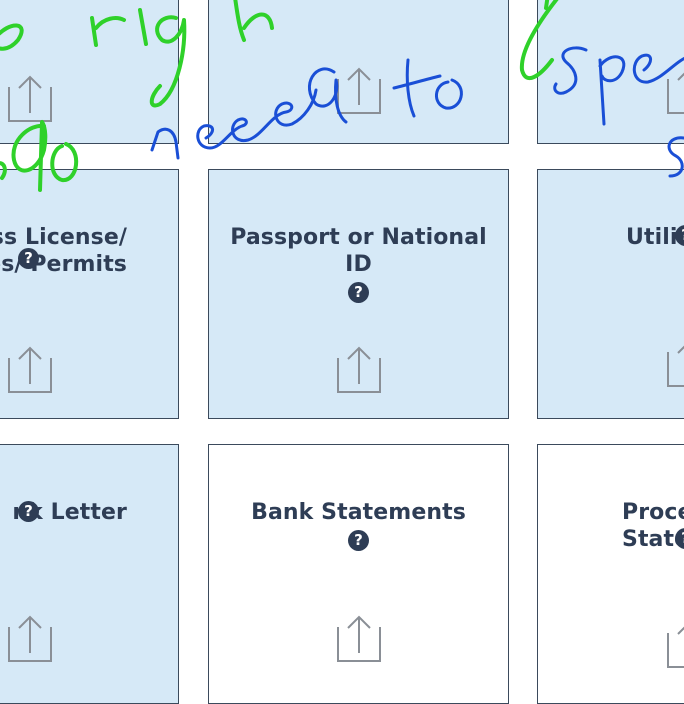 The height and width of the screenshot is (704, 684). Describe the element at coordinates (63, 251) in the screenshot. I see `card-title-text: ess License/ ates/ Permits` at that location.